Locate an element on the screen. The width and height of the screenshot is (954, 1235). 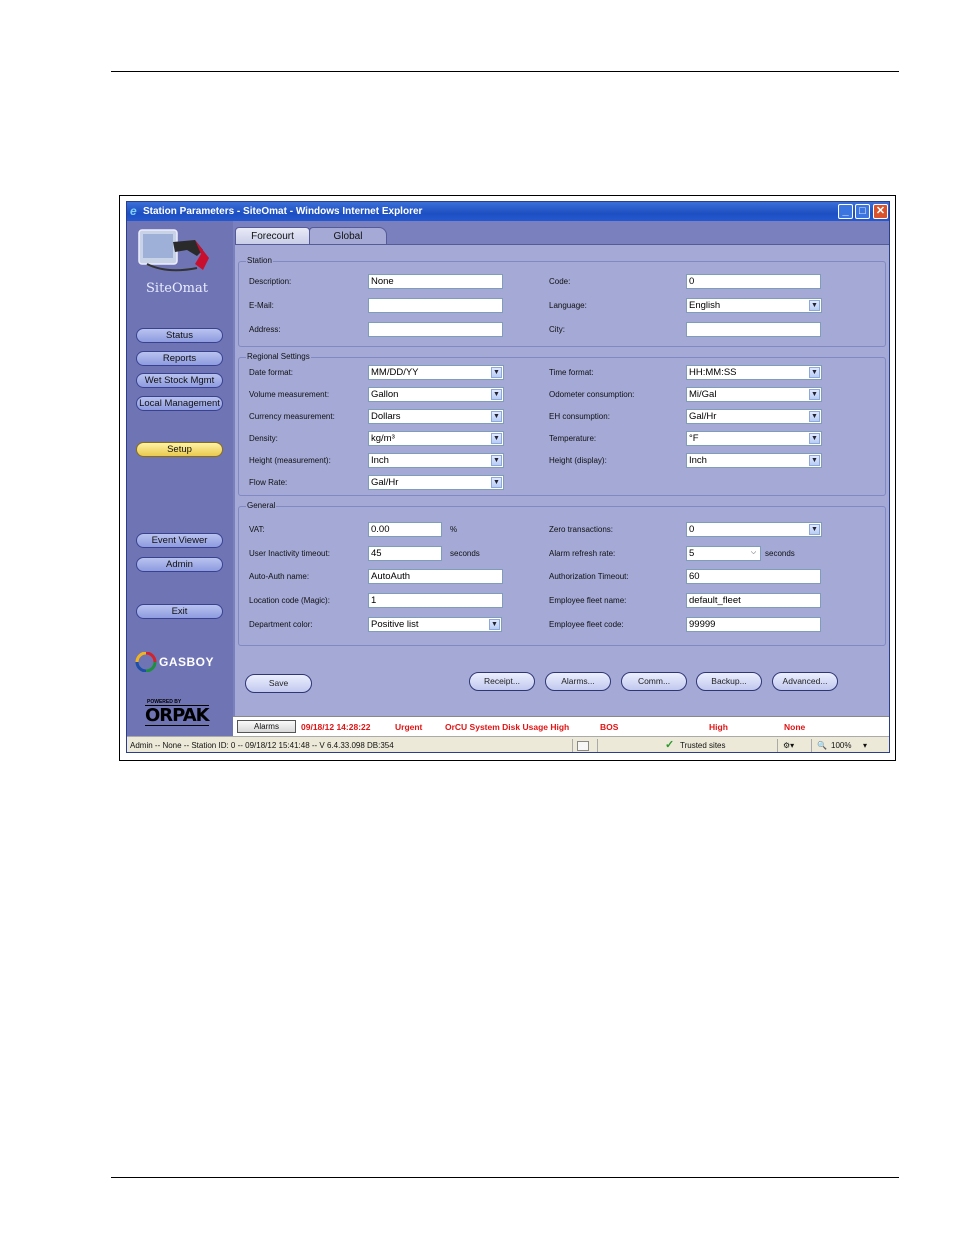
alarms-button: Alarms is located at coordinates (266, 726).